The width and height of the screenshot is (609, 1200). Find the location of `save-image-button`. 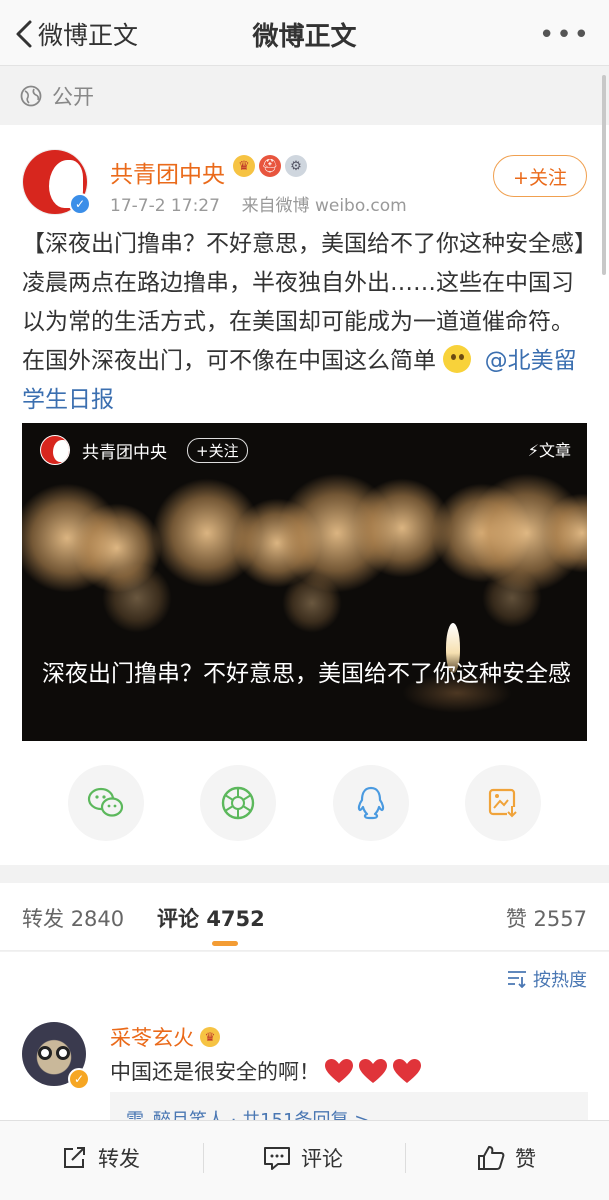

save-image-button is located at coordinates (503, 803).